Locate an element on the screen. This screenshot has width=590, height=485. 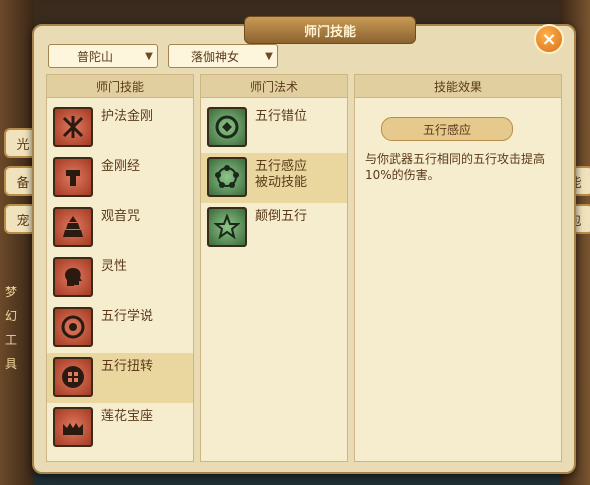
pagoda-icon is located at coordinates (73, 227).